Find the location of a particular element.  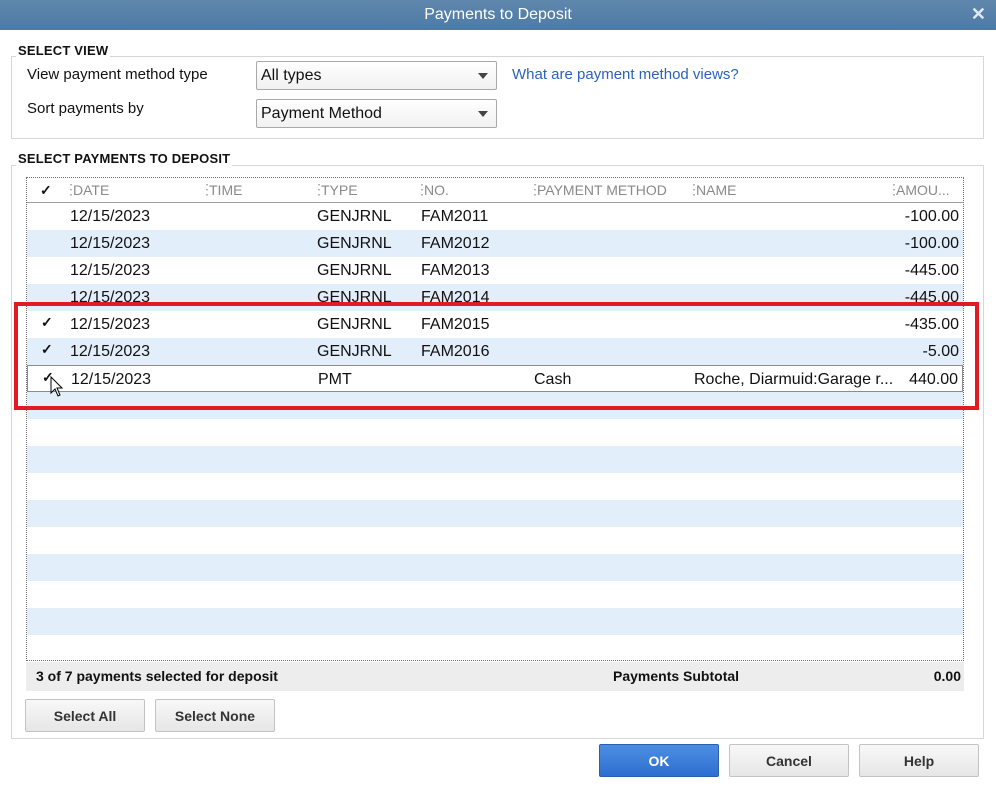

cell-no: FAM2012 is located at coordinates (455, 243).